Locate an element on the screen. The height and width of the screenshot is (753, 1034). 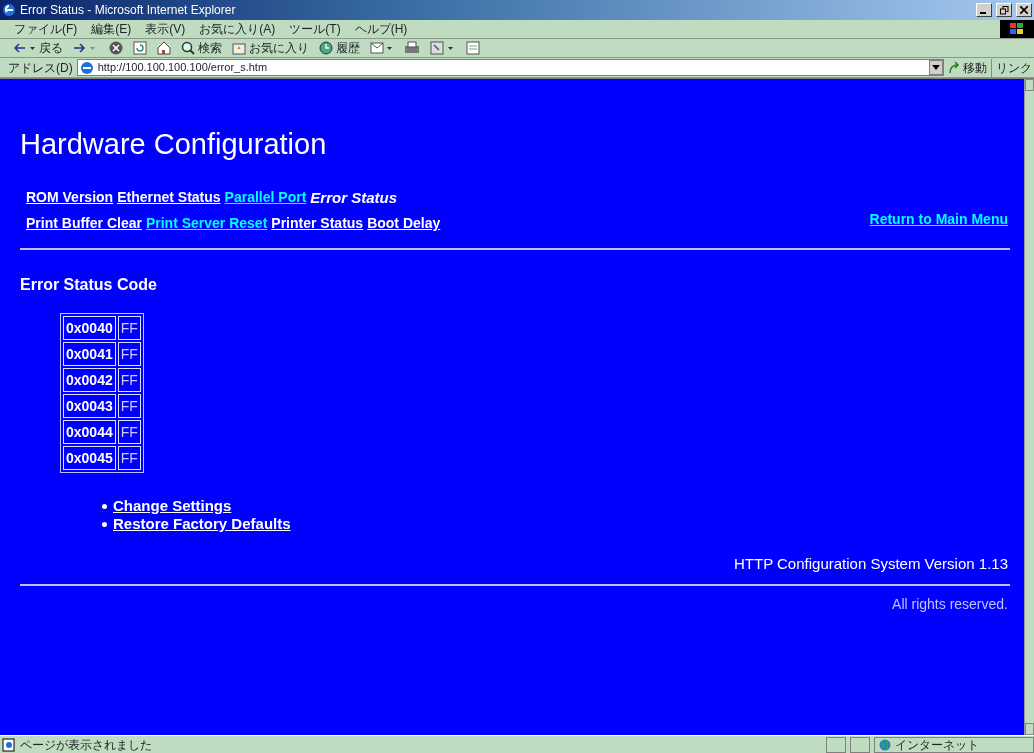
menu-item: ツール(T) is located at coordinates (315, 29).